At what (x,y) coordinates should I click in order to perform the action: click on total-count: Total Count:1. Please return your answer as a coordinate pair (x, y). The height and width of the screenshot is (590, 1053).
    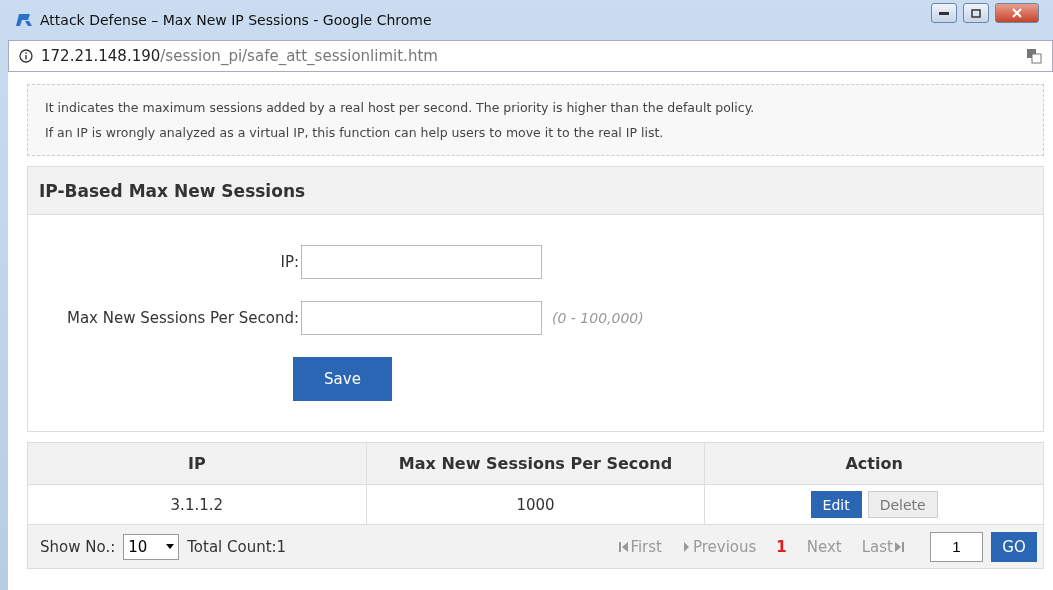
    Looking at the image, I should click on (237, 546).